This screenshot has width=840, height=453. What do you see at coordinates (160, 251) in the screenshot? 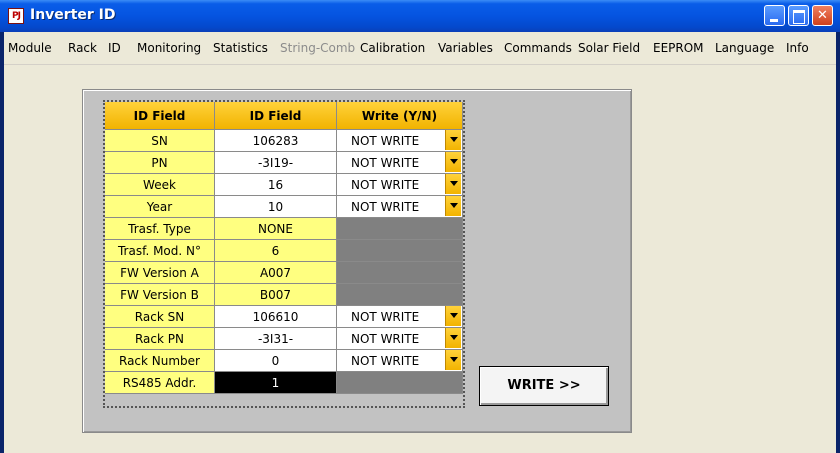
I see `row-label: Trasf. Mod. N°` at bounding box center [160, 251].